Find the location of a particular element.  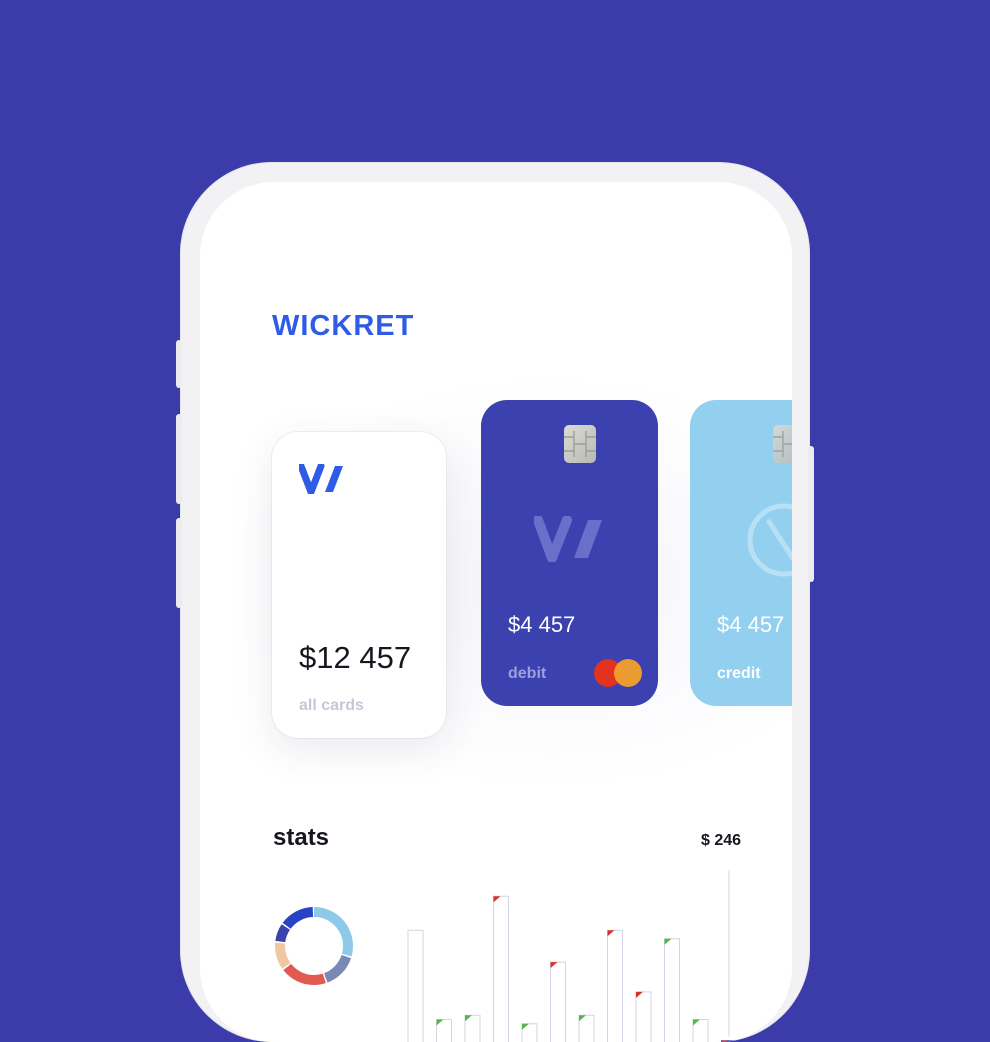

debit-card: $4 457 debit is located at coordinates (569, 553).